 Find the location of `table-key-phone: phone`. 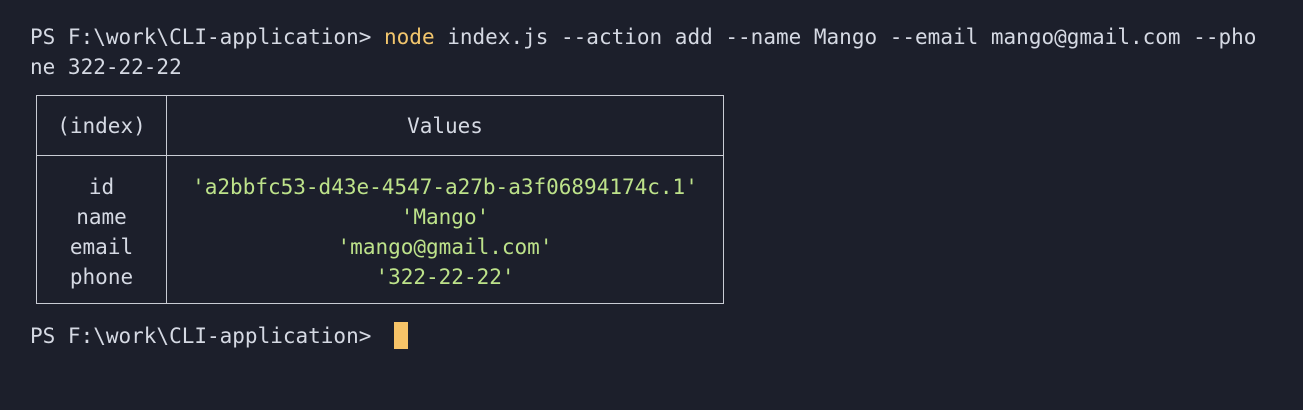

table-key-phone: phone is located at coordinates (101, 277).